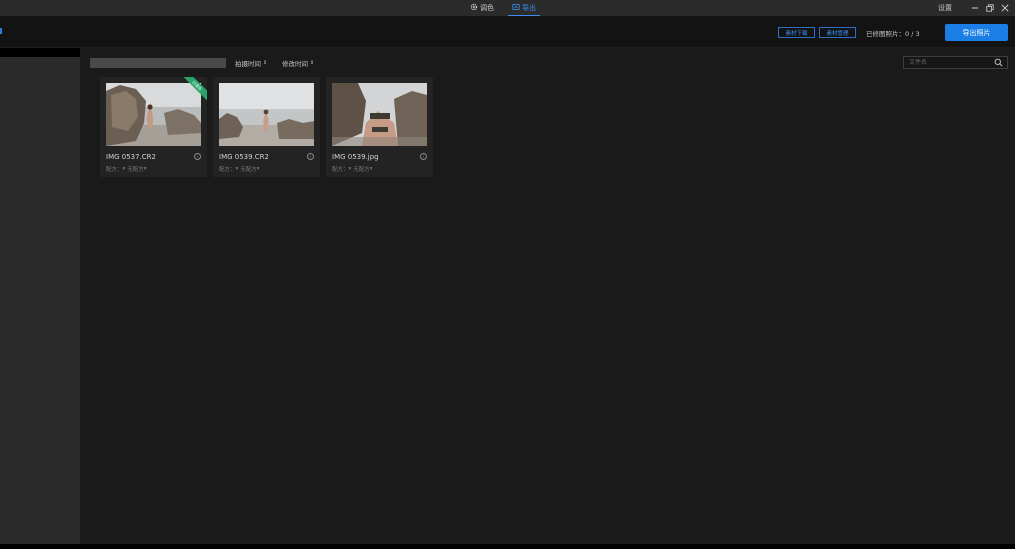  I want to click on minimize-icon, so click(975, 8).